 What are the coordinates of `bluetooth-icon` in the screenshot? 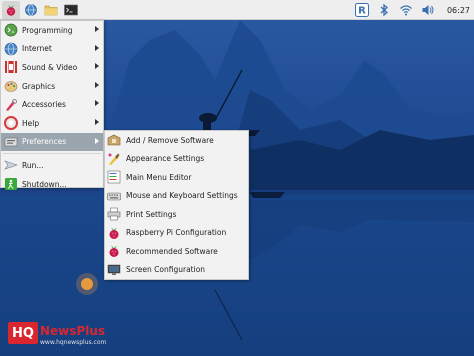 It's located at (384, 10).